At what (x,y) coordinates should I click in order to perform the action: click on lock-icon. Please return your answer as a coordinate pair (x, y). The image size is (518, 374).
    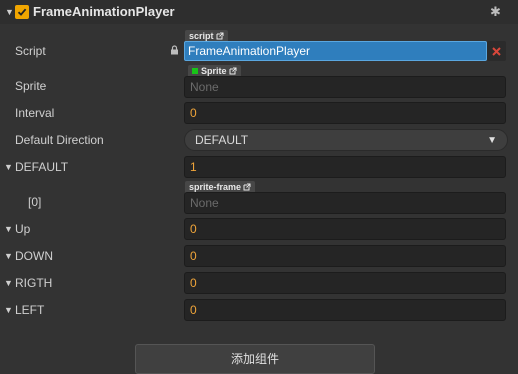
    Looking at the image, I should click on (174, 50).